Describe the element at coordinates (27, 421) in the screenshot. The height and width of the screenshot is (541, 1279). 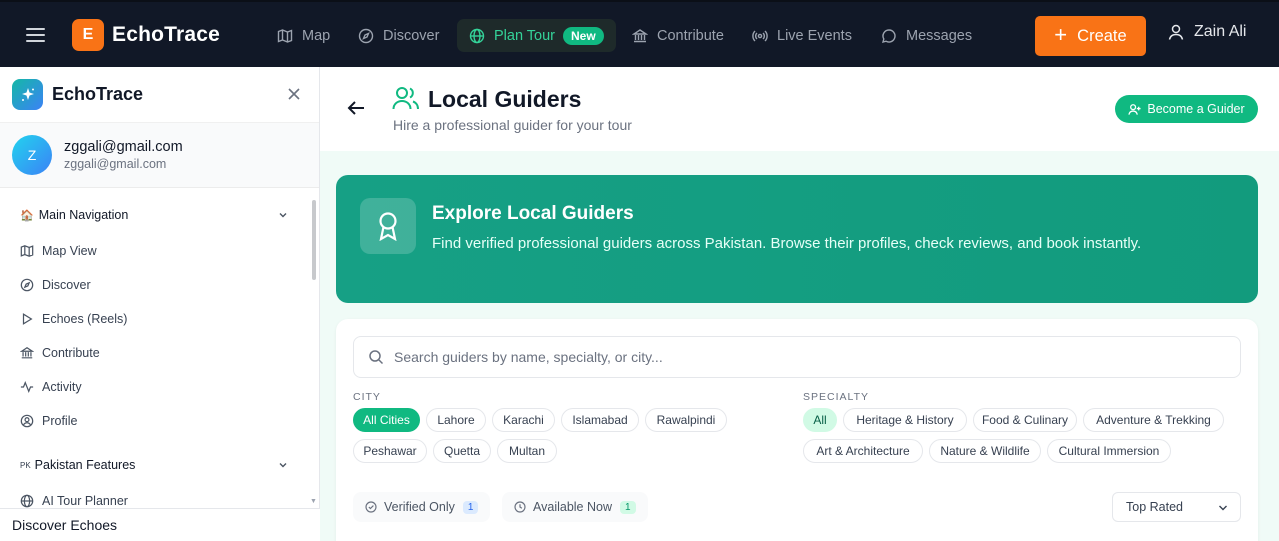
I see `user-circle-icon` at that location.